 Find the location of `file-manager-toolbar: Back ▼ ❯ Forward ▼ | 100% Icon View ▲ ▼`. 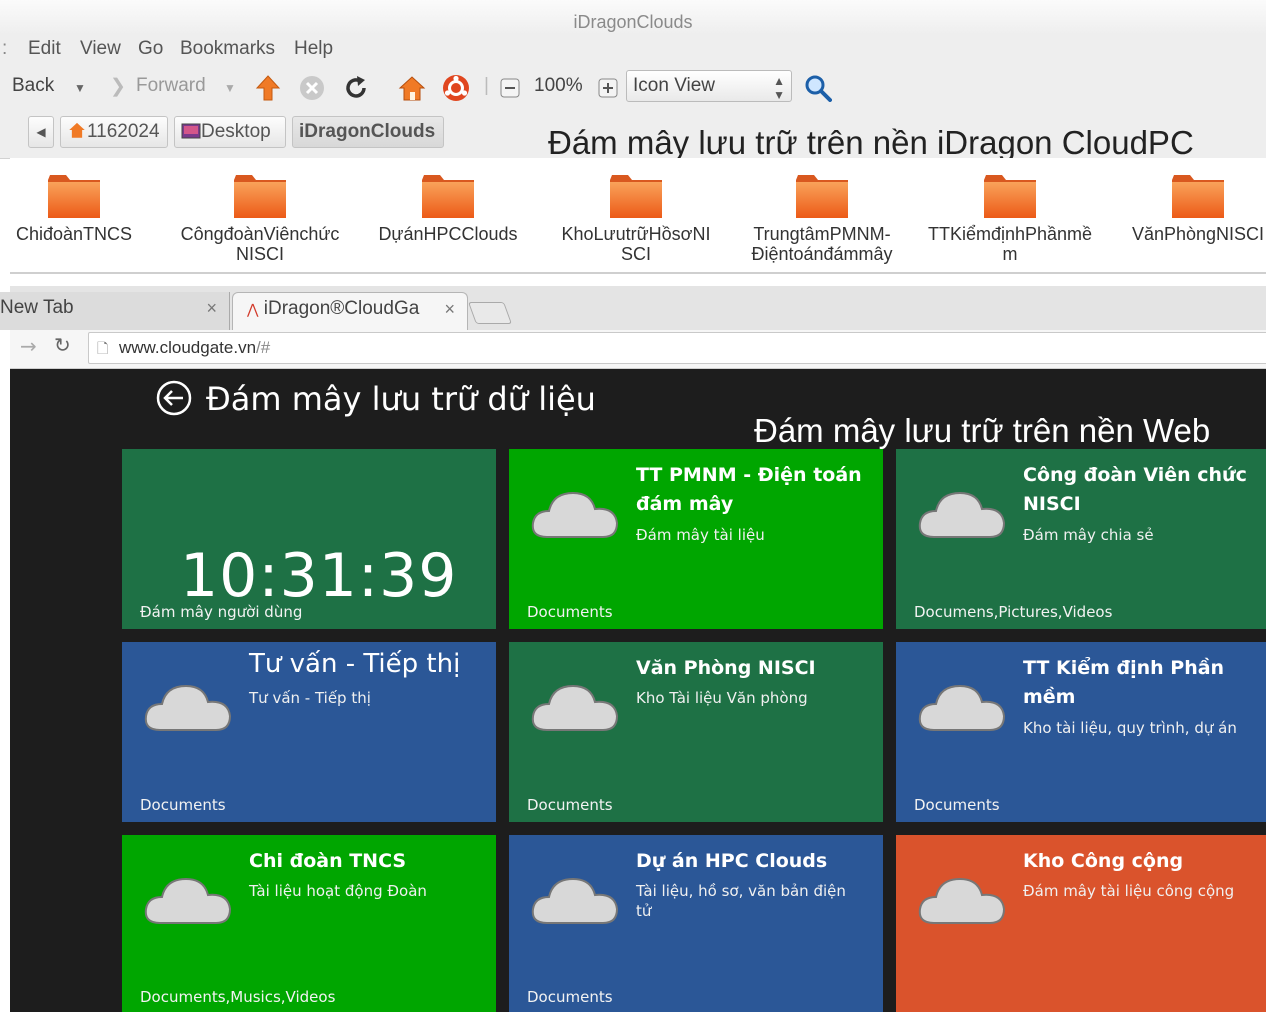

file-manager-toolbar: Back ▼ ❯ Forward ▼ | 100% Icon View ▲ ▼ is located at coordinates (633, 88).